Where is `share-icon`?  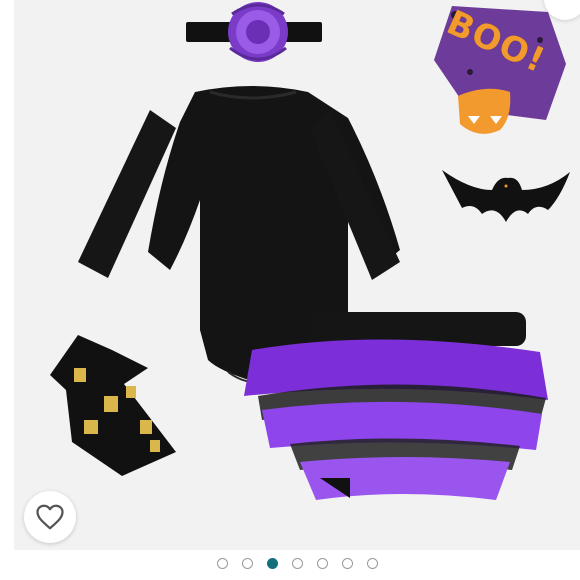
share-icon is located at coordinates (565, 2).